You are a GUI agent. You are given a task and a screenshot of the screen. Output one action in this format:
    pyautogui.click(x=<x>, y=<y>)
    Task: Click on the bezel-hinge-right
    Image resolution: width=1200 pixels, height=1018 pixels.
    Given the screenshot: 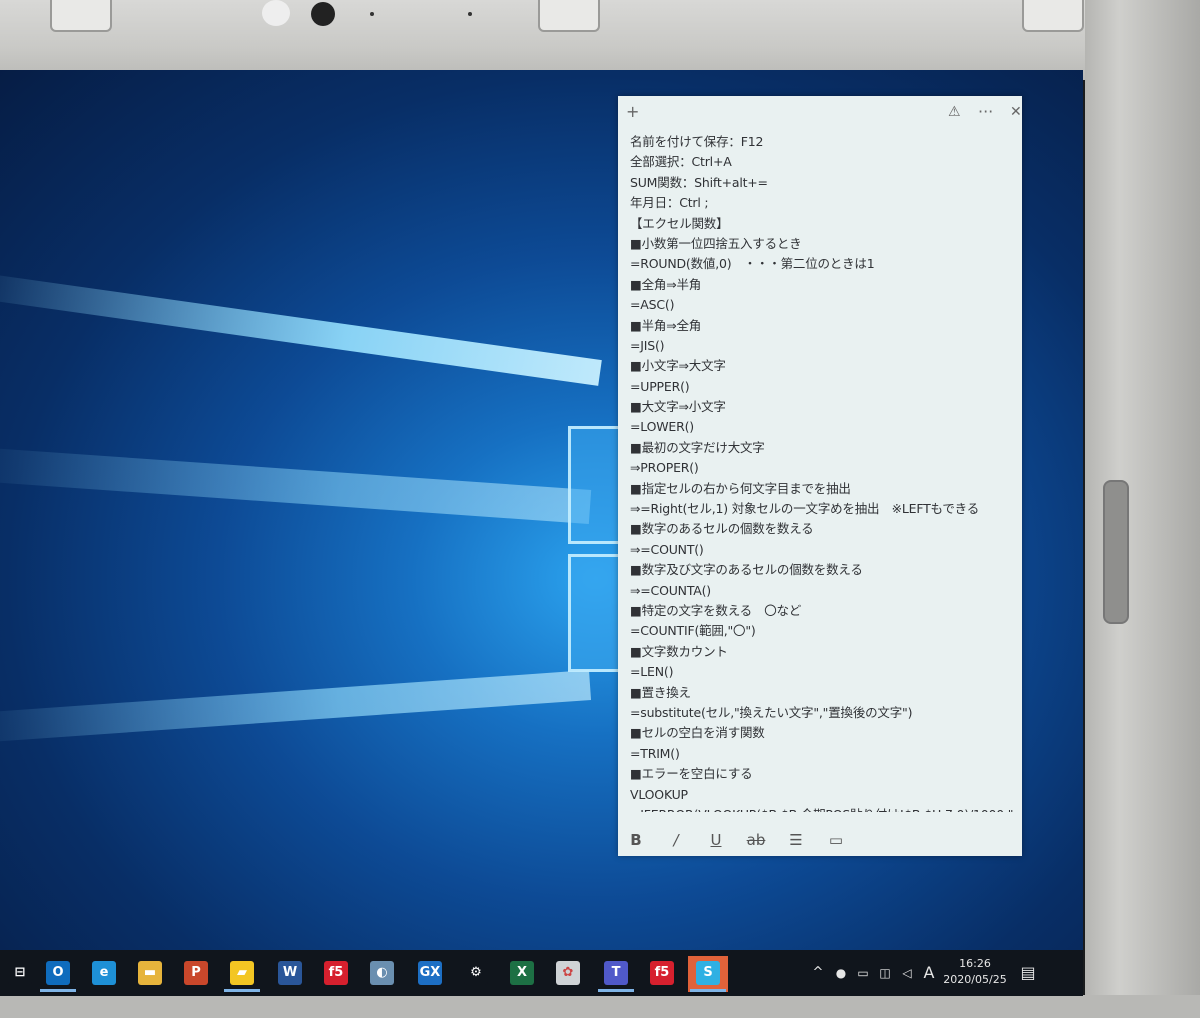 What is the action you would take?
    pyautogui.click(x=1053, y=16)
    